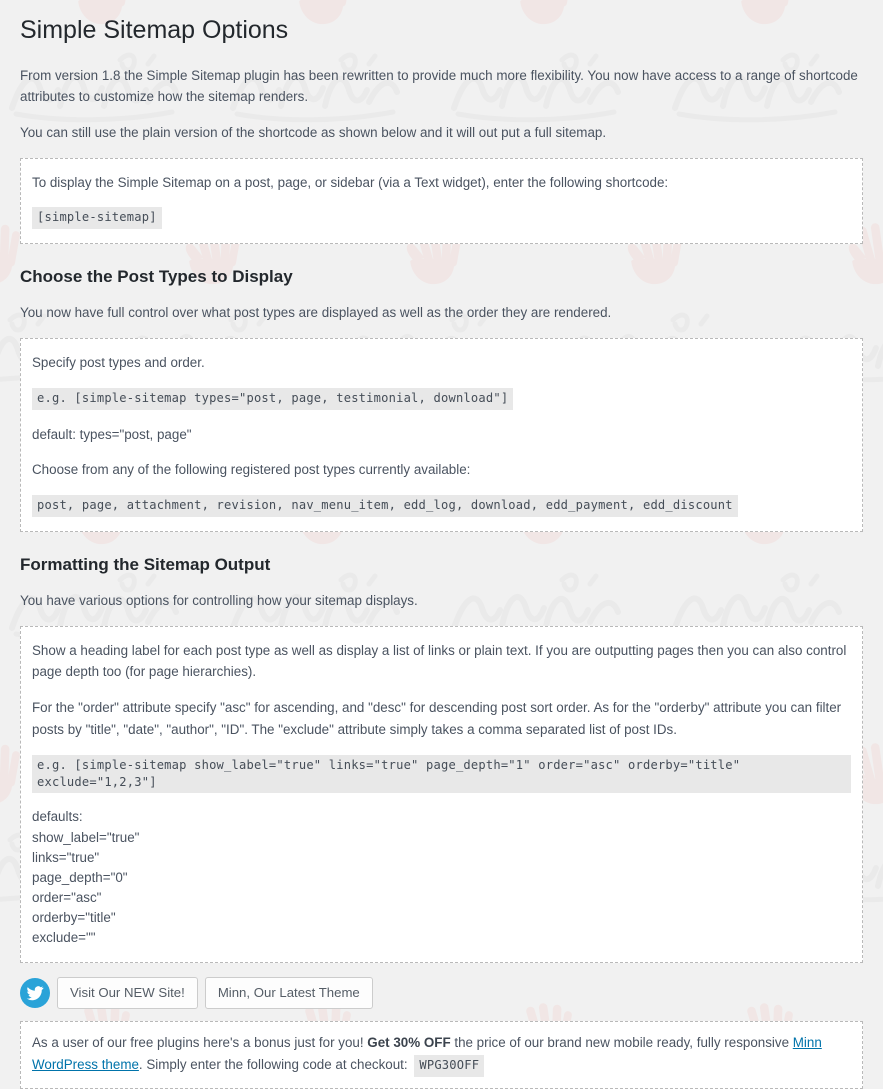 The width and height of the screenshot is (883, 1089). What do you see at coordinates (409, 1043) in the screenshot?
I see `promo-offer: Get 30% OFF` at bounding box center [409, 1043].